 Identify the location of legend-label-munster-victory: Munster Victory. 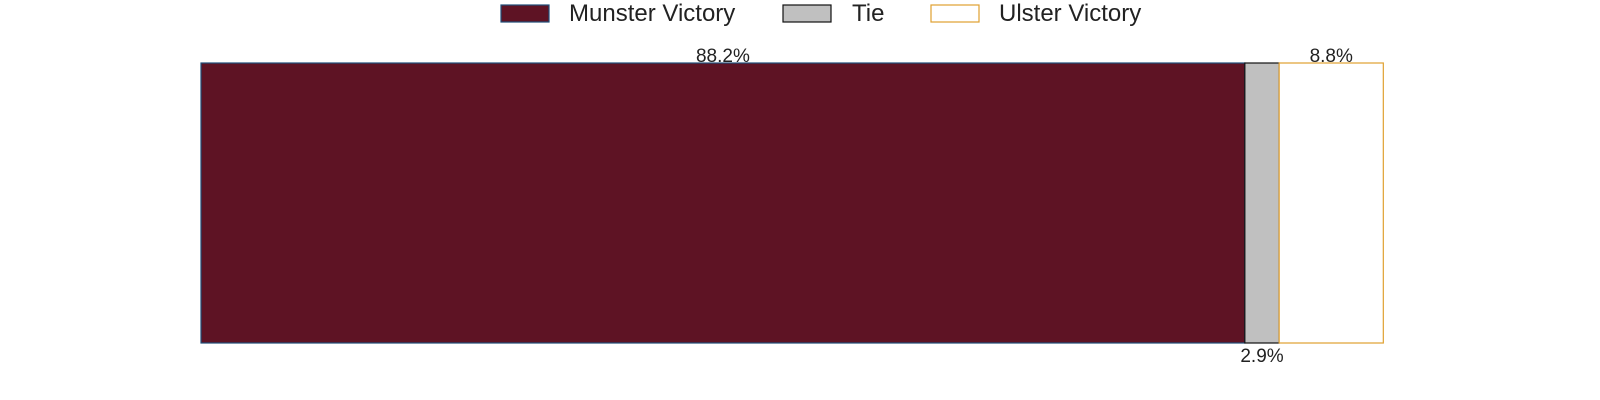
(652, 13).